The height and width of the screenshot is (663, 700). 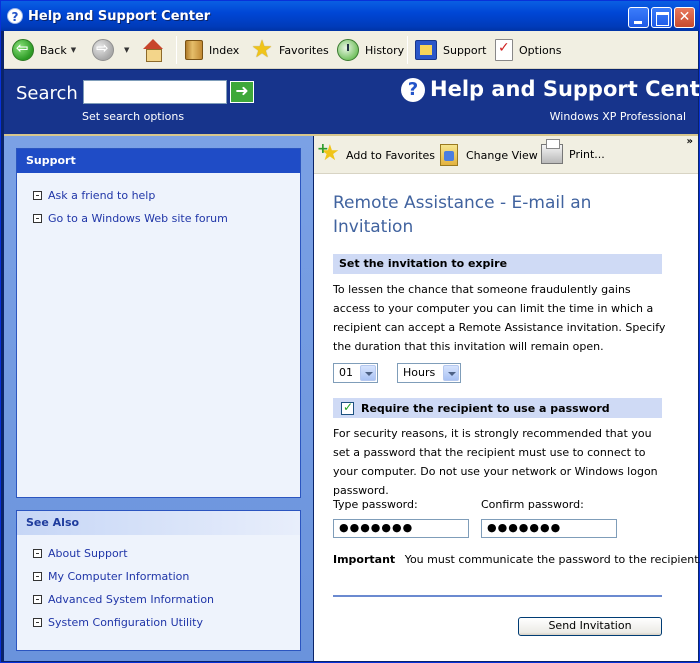 I want to click on brand-title: Help and Support Center, so click(x=565, y=89).